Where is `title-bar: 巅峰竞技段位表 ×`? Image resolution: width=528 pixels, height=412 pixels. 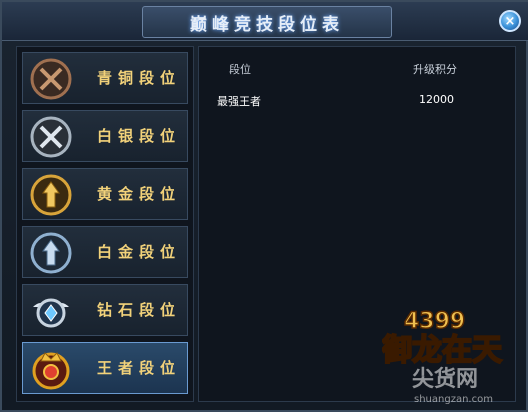 title-bar: 巅峰竞技段位表 × is located at coordinates (265, 21).